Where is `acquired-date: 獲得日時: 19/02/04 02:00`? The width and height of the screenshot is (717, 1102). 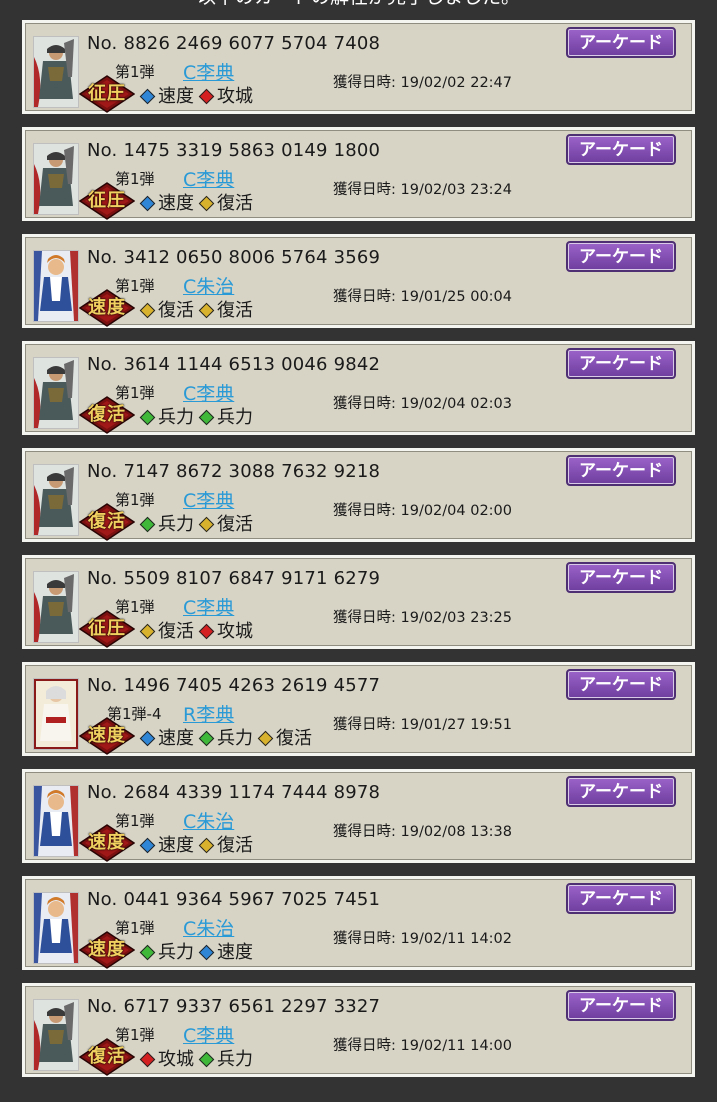 acquired-date: 獲得日時: 19/02/04 02:00 is located at coordinates (423, 511).